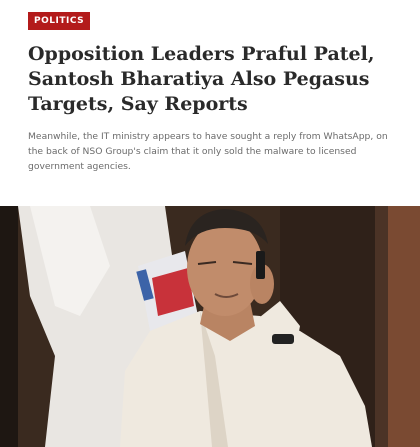 The image size is (420, 447). Describe the element at coordinates (59, 21) in the screenshot. I see `category-badge: Politics` at that location.